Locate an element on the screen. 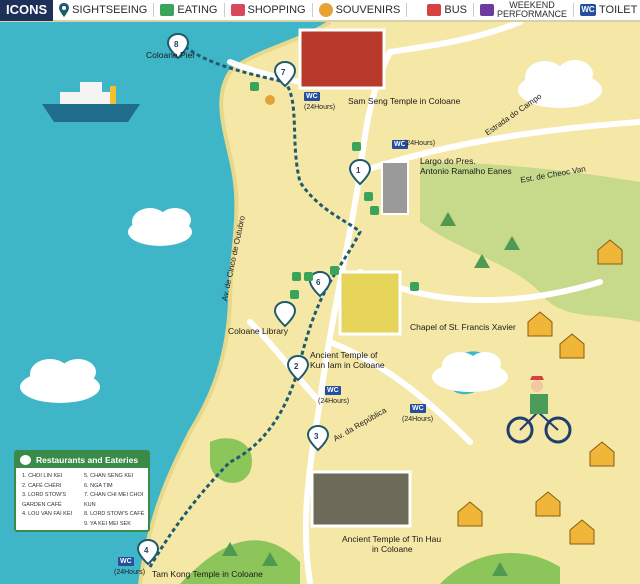 The image size is (640, 584). road is located at coordinates (455, 38).